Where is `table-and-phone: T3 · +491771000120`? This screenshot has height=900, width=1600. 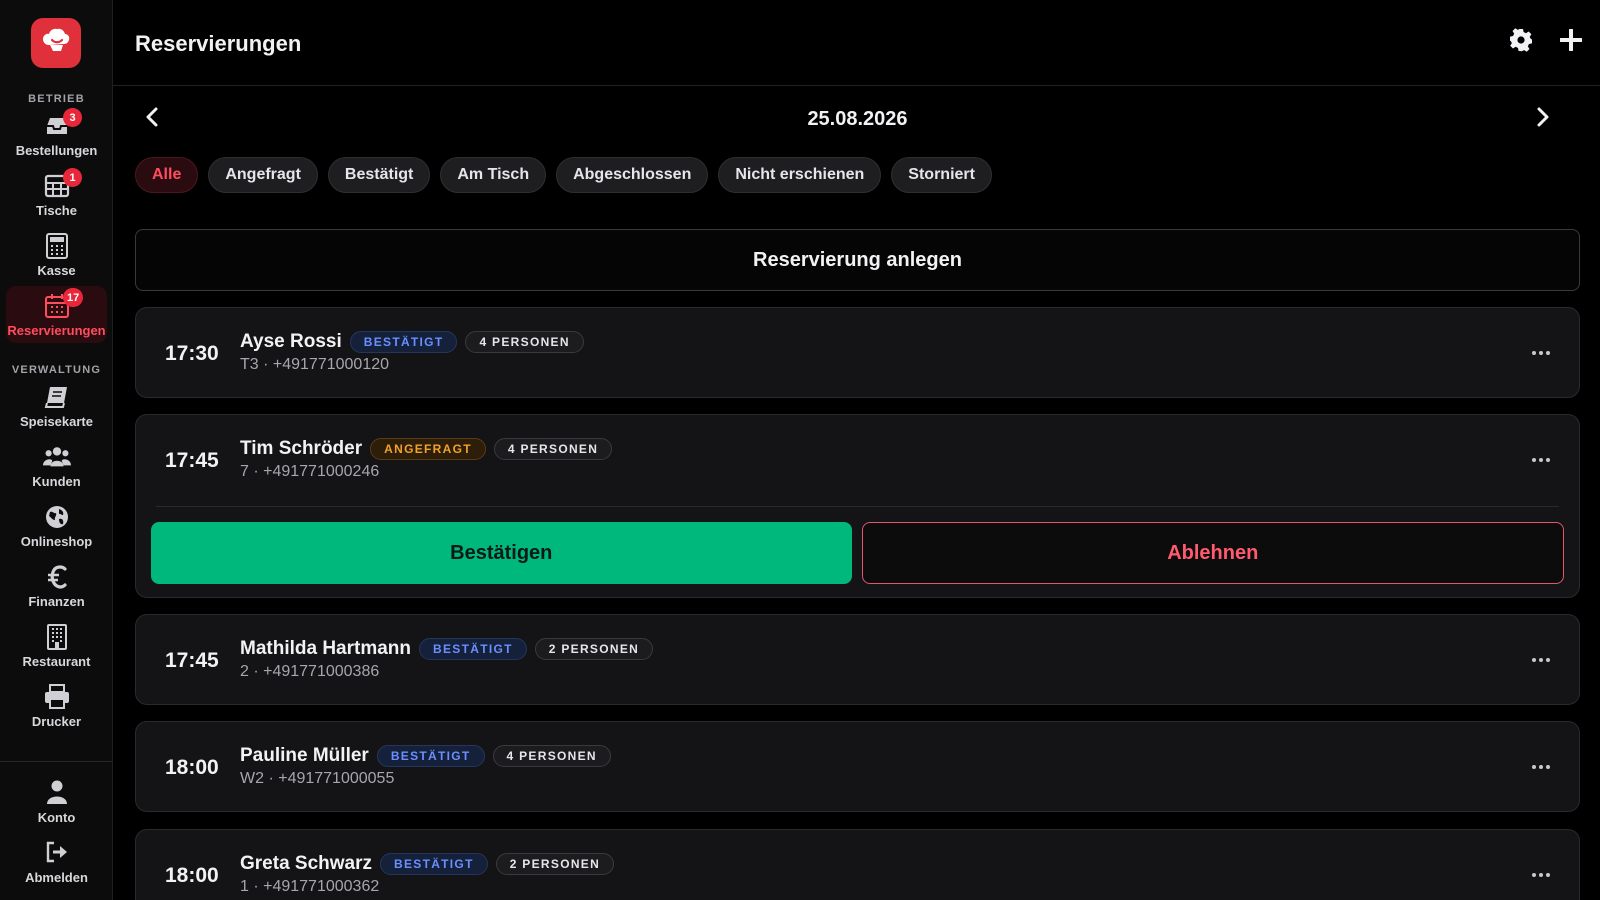 table-and-phone: T3 · +491771000120 is located at coordinates (315, 364).